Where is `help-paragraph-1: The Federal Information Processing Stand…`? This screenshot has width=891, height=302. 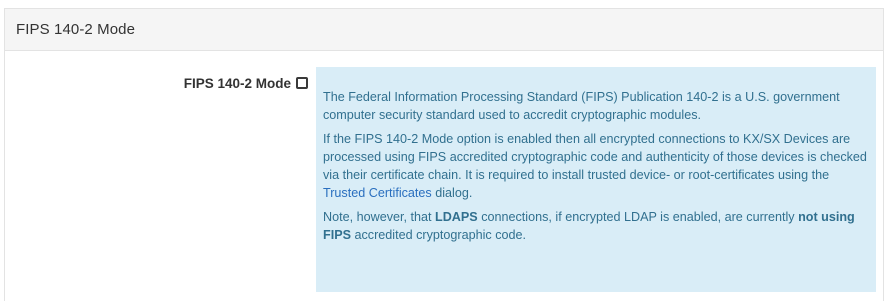 help-paragraph-1: The Federal Information Processing Stand… is located at coordinates (581, 106).